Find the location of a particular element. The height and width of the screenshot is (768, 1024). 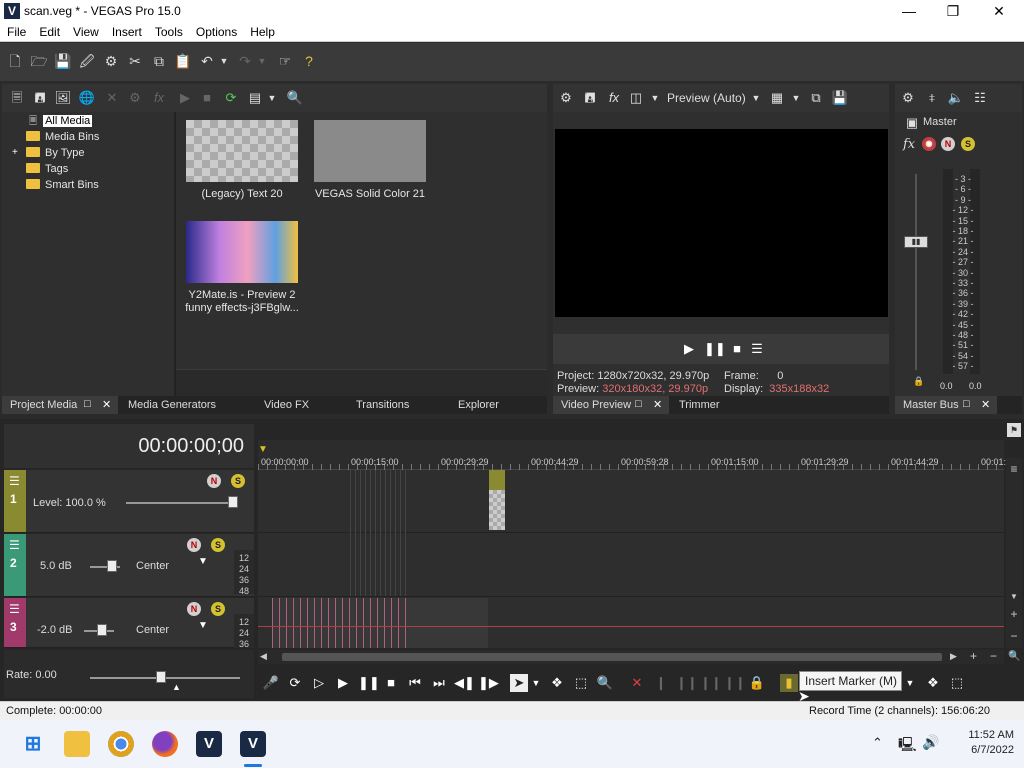

tab-project-media: Project Media is located at coordinates (60, 405).